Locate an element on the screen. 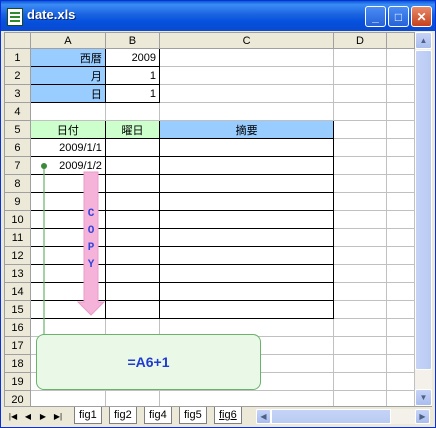 The width and height of the screenshot is (436, 428). cell-b4 is located at coordinates (132, 111).